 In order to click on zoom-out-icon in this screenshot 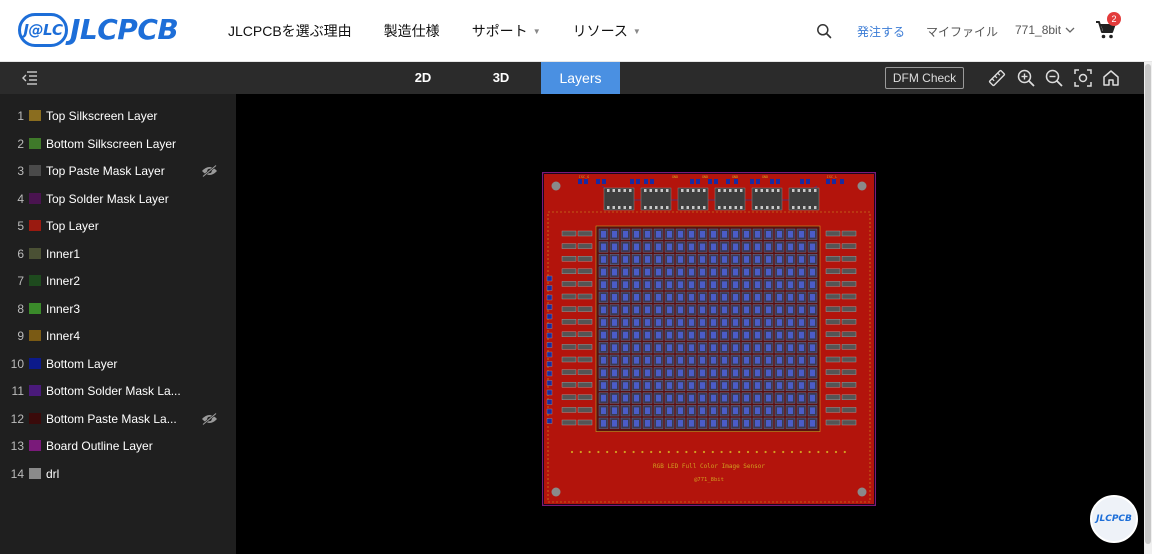, I will do `click(1054, 78)`.